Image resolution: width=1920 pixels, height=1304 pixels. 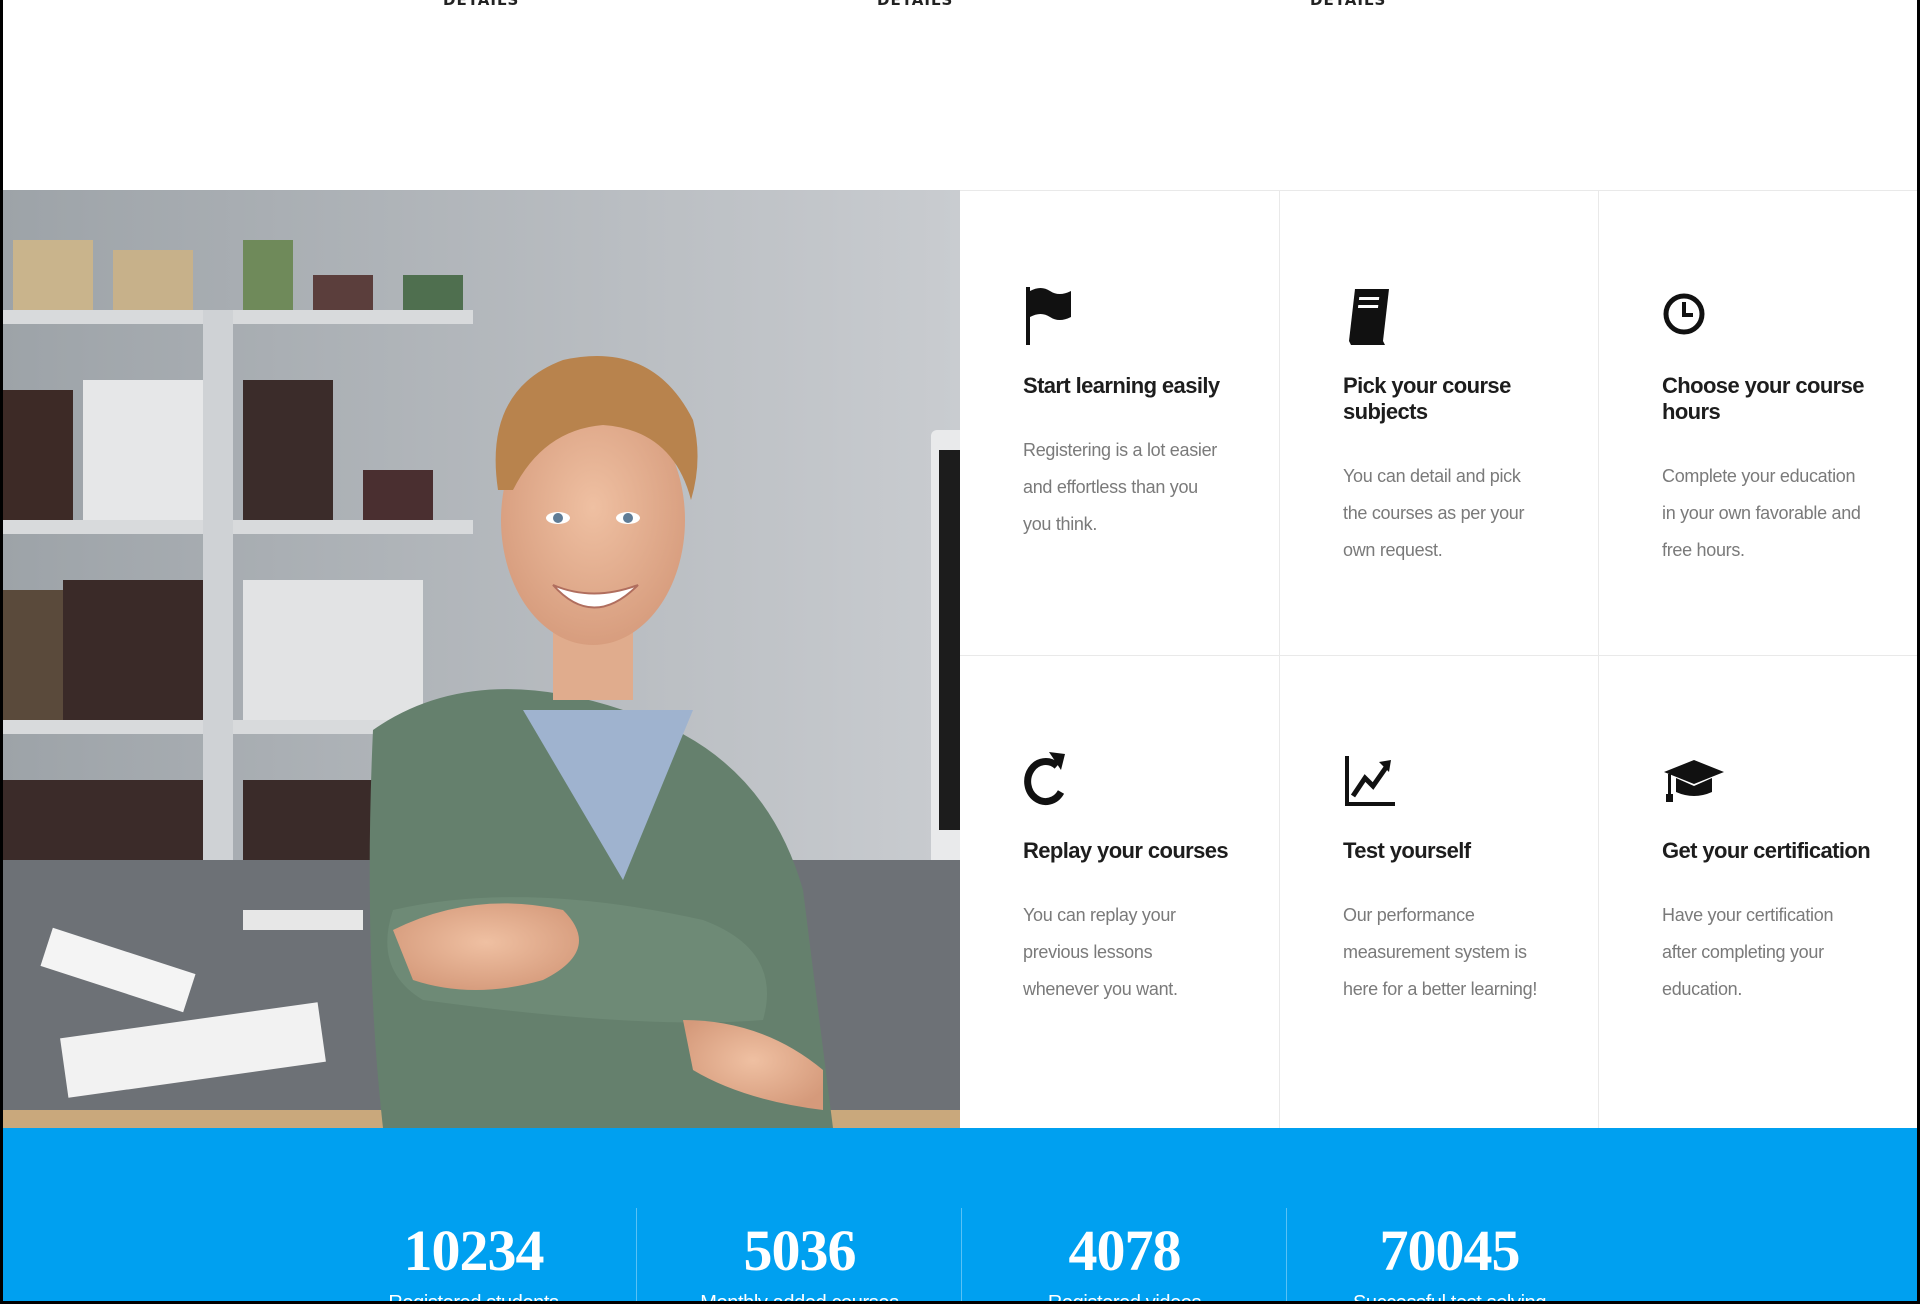 What do you see at coordinates (1766, 850) in the screenshot?
I see `feature-title: Get your certification` at bounding box center [1766, 850].